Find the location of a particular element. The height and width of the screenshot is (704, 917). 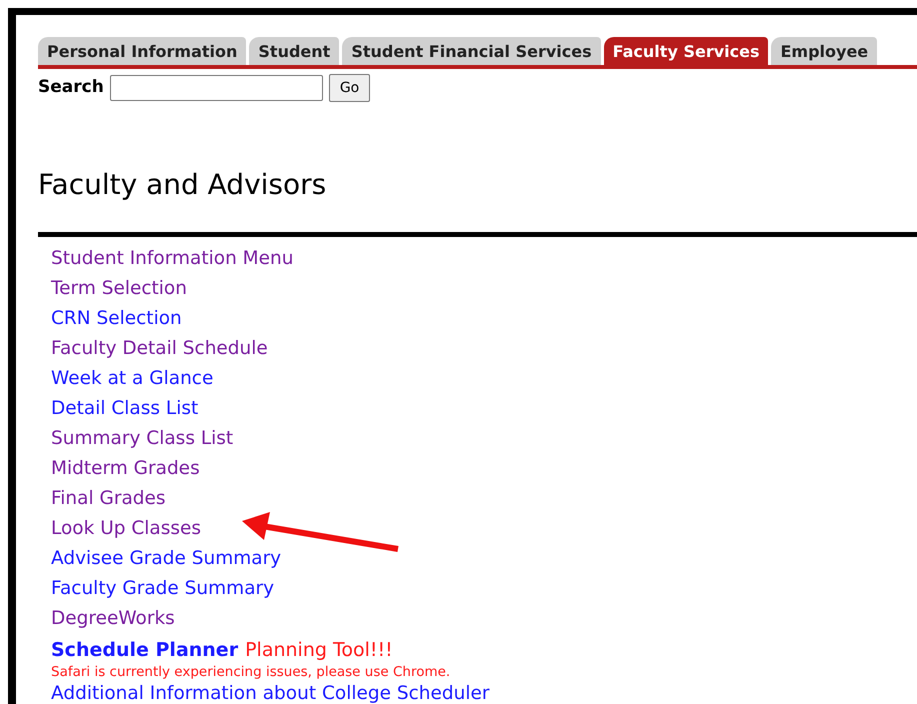

menu-link: CRN Selection is located at coordinates (116, 319).